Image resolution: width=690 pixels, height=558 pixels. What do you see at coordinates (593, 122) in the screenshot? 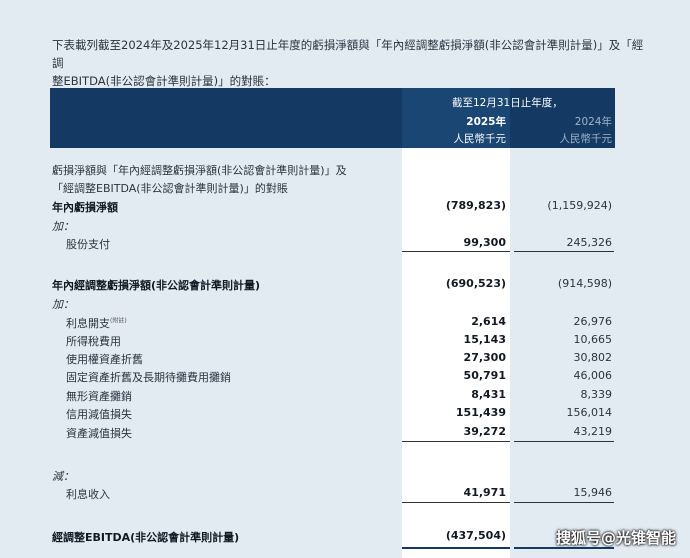
I see `year-prior-header: 2024年` at bounding box center [593, 122].